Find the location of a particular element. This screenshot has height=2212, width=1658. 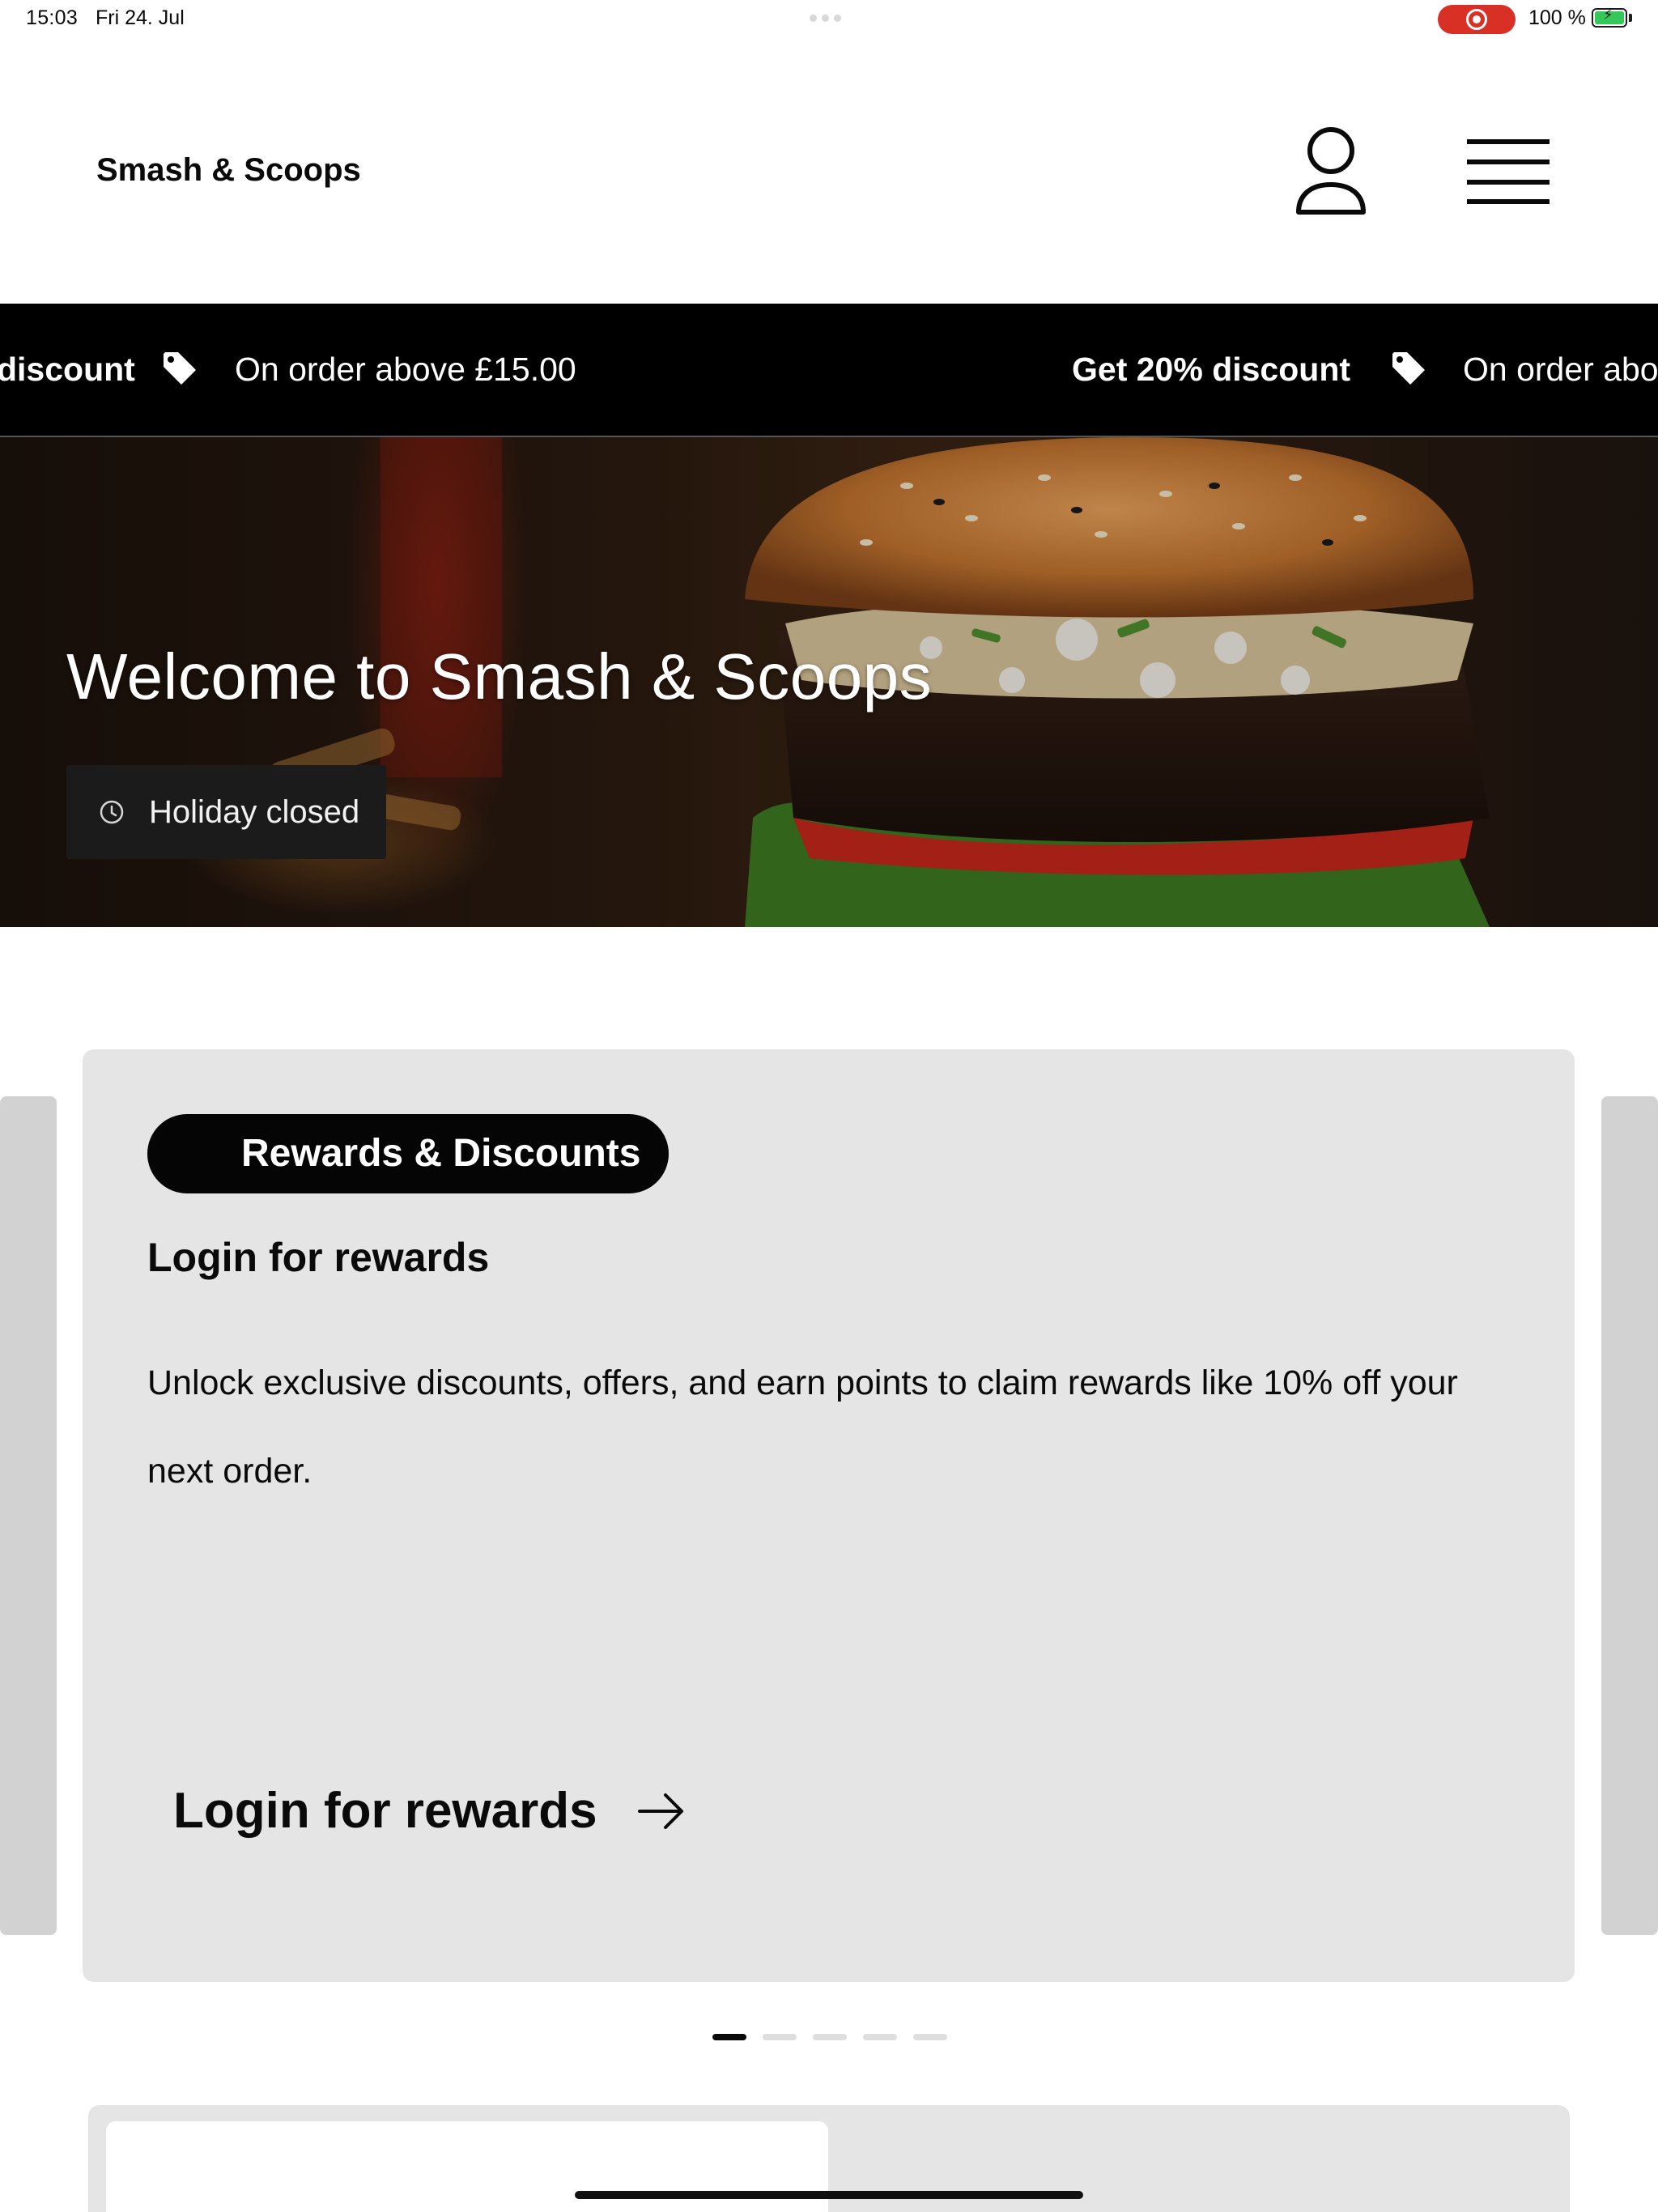

battery-percentage: 100 % is located at coordinates (1557, 18).